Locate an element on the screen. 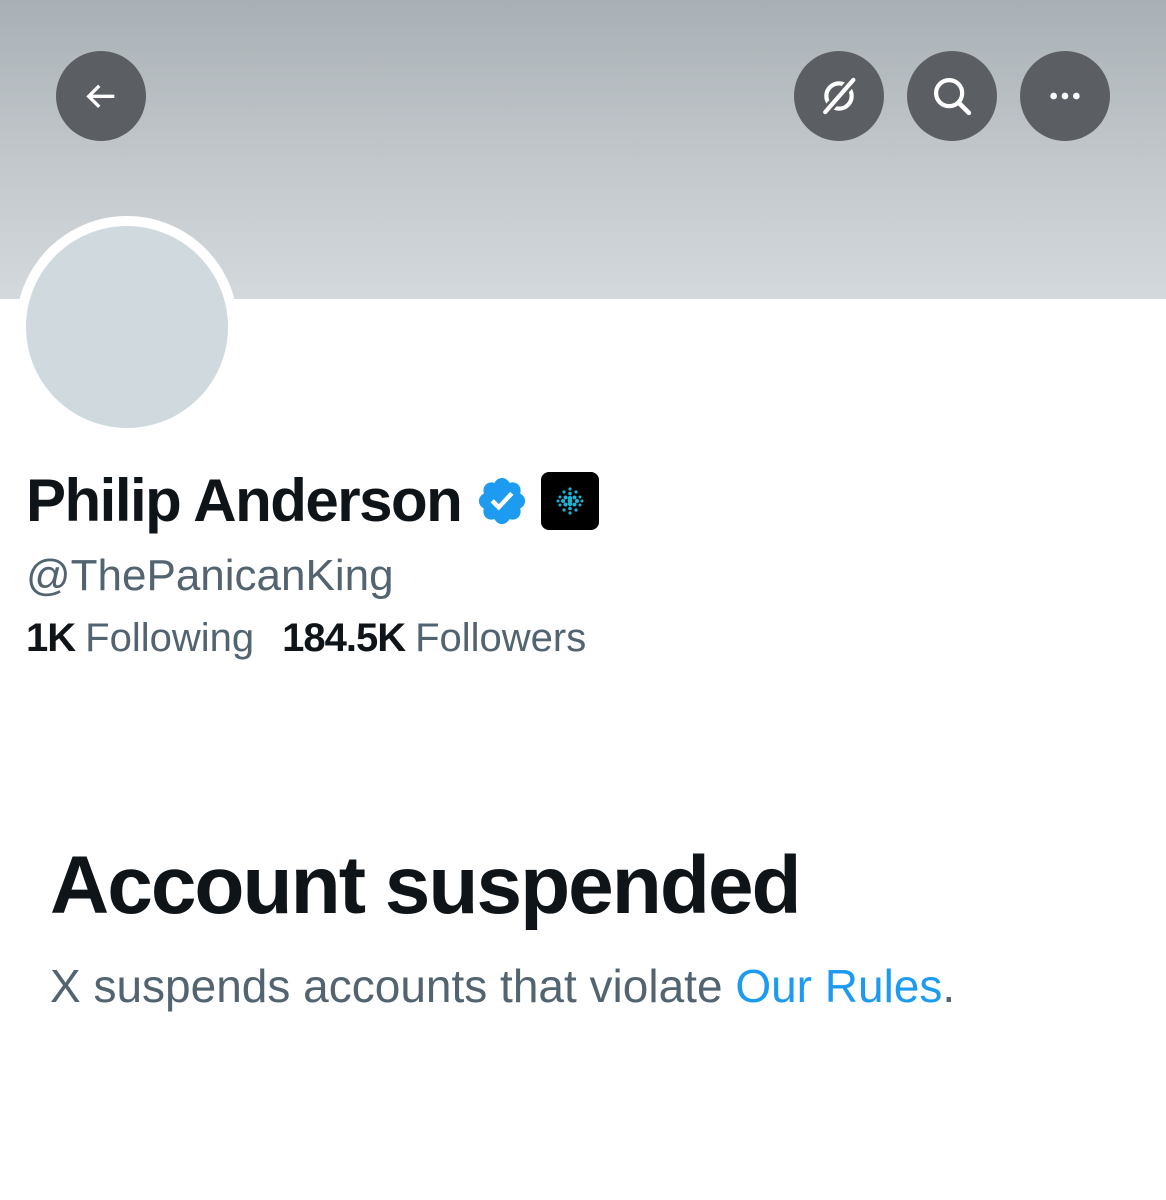 The height and width of the screenshot is (1200, 1166). verified-check-icon is located at coordinates (502, 501).